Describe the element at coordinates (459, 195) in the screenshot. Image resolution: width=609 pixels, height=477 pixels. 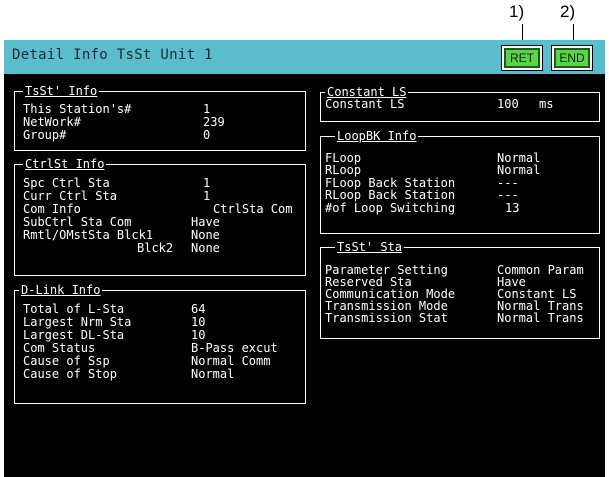
I see `list-item: RLoop Back Station ---` at that location.